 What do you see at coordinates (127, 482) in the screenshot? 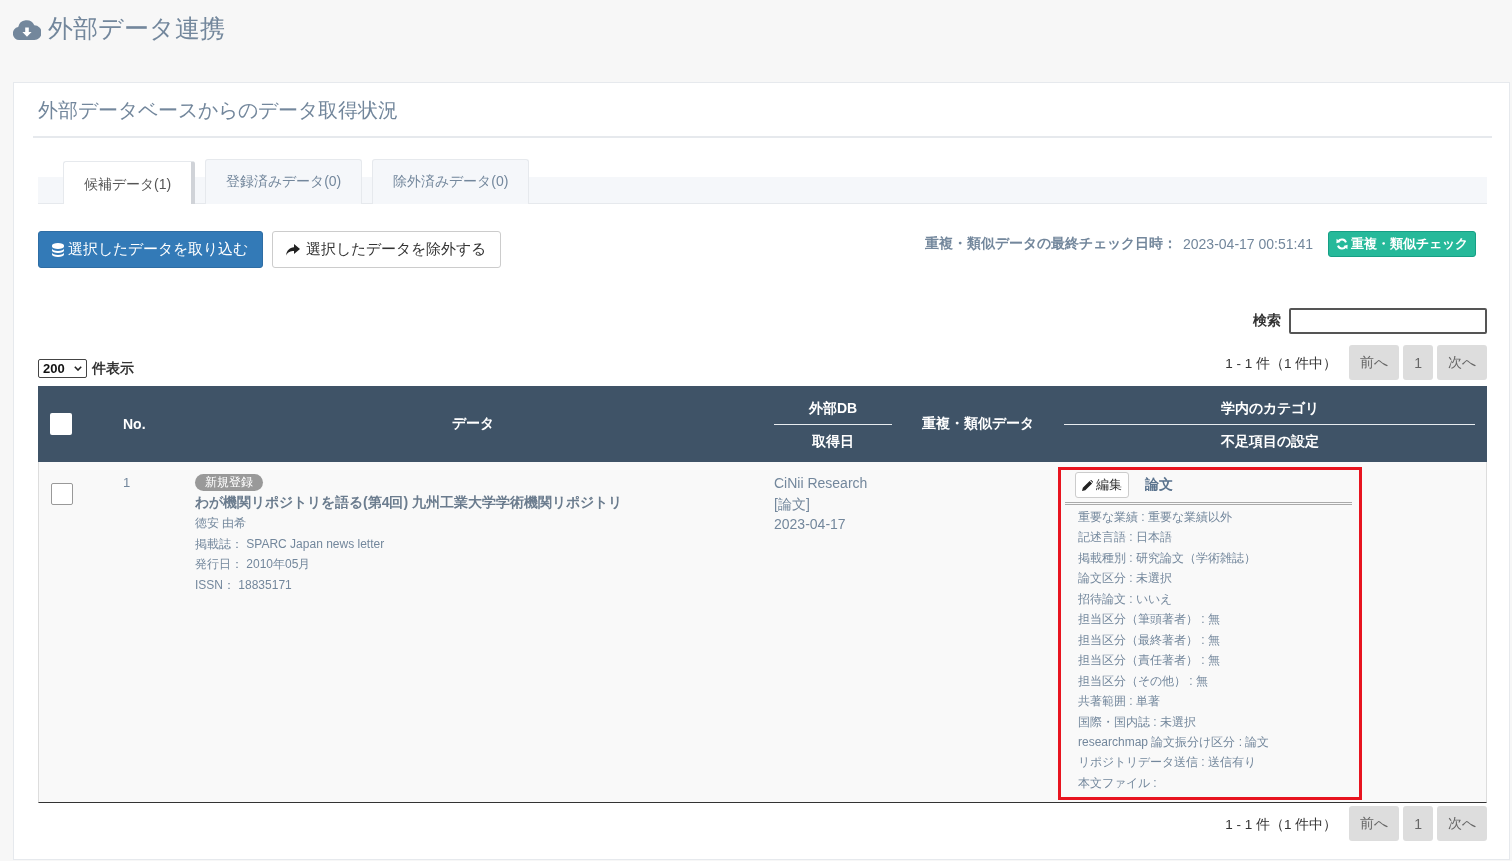
I see `row-number: 1` at bounding box center [127, 482].